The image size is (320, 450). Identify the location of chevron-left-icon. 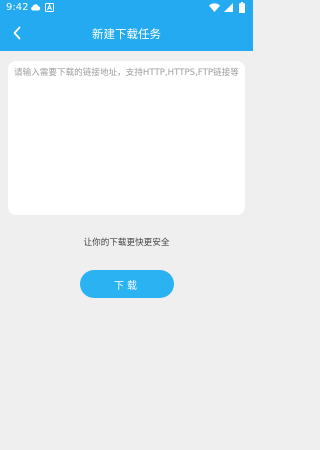
(17, 34).